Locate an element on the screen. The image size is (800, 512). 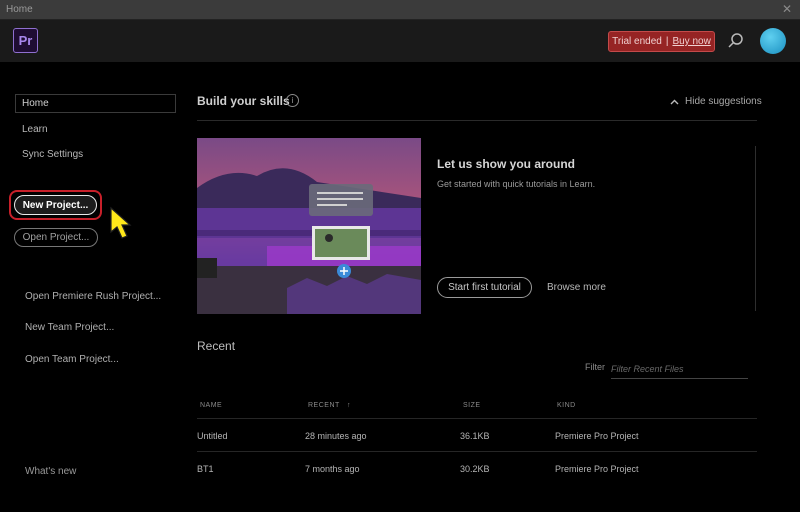
sidebar-item-sync-settings: Sync Settings is located at coordinates (52, 154).